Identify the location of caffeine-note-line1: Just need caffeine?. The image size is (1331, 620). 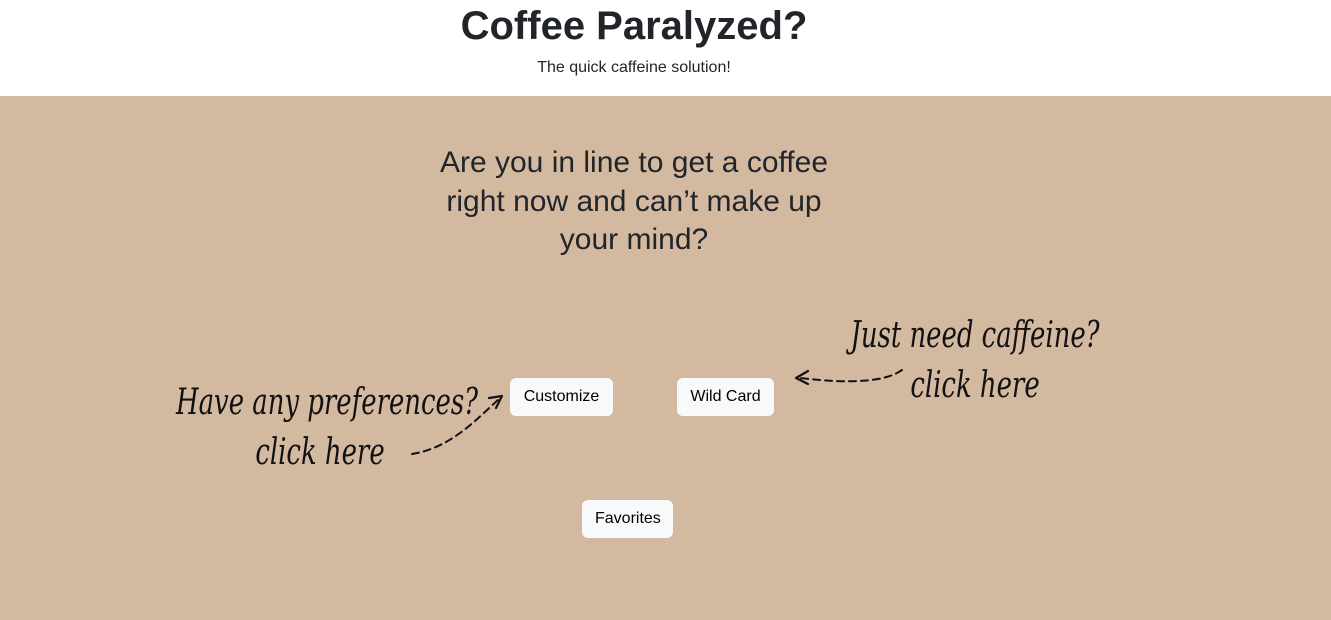
(975, 335).